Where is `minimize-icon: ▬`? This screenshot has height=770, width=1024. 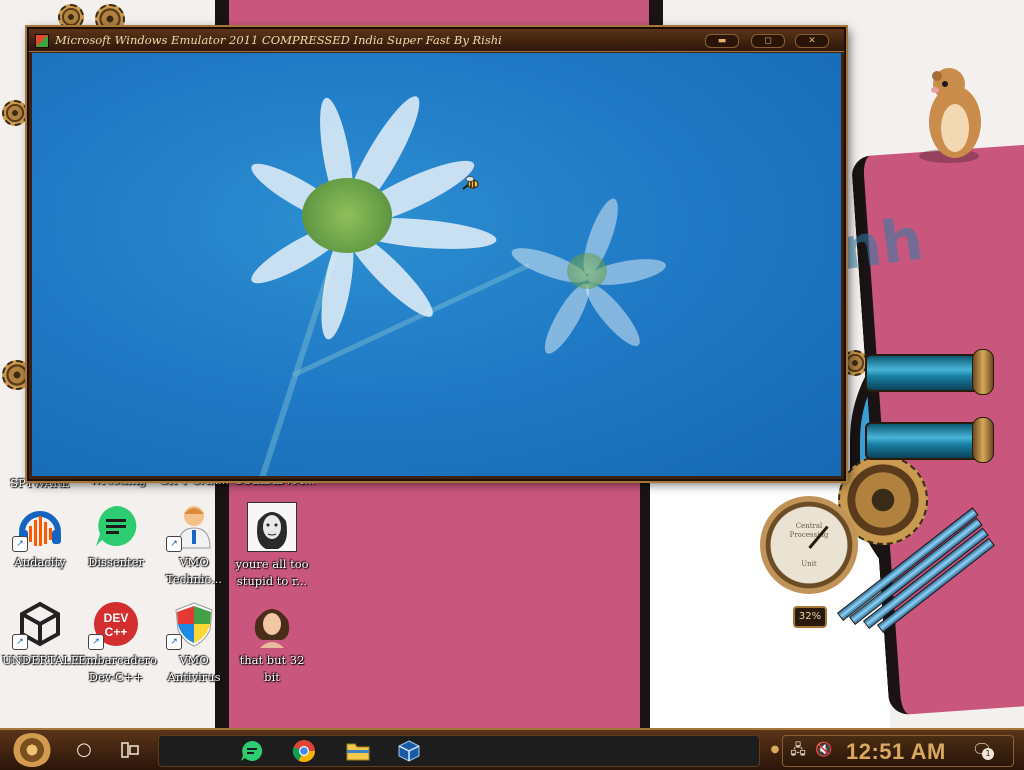 minimize-icon: ▬ is located at coordinates (722, 41).